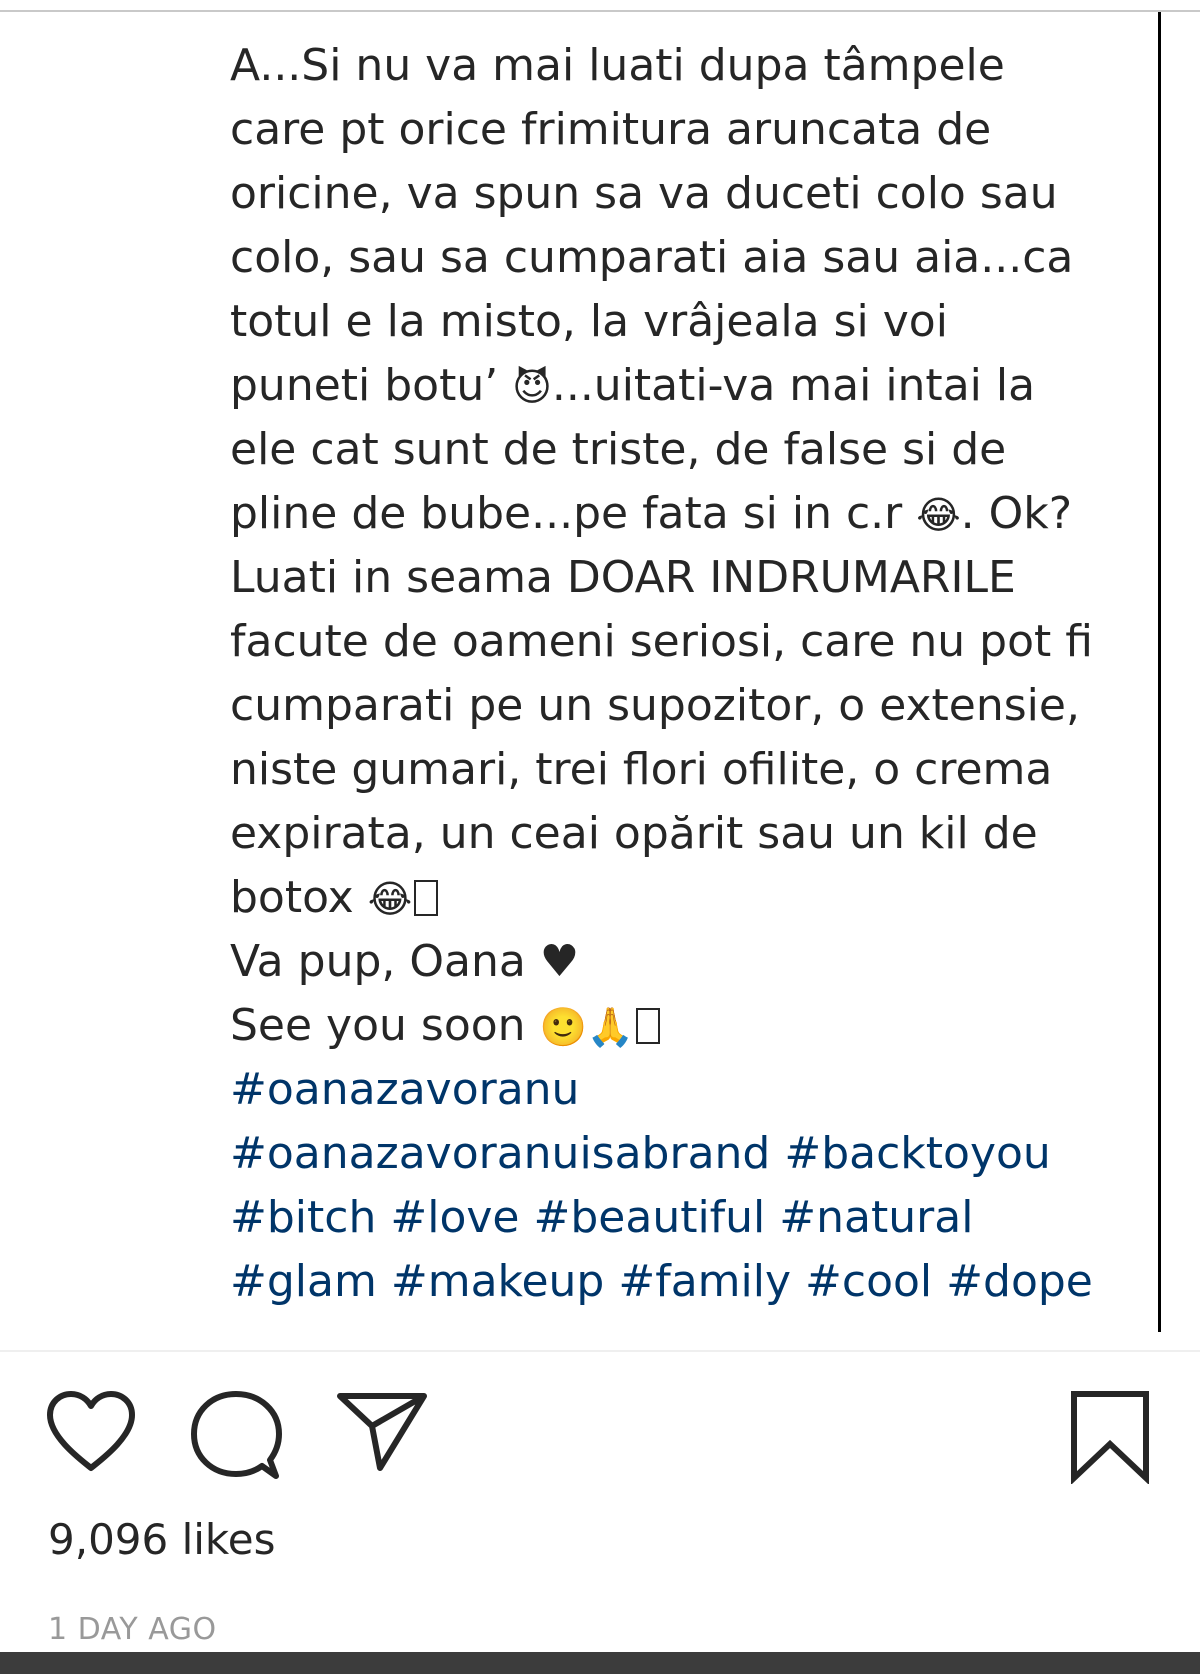  Describe the element at coordinates (611, 129) in the screenshot. I see `caption-line: care pt orice frimitura aruncata de` at that location.